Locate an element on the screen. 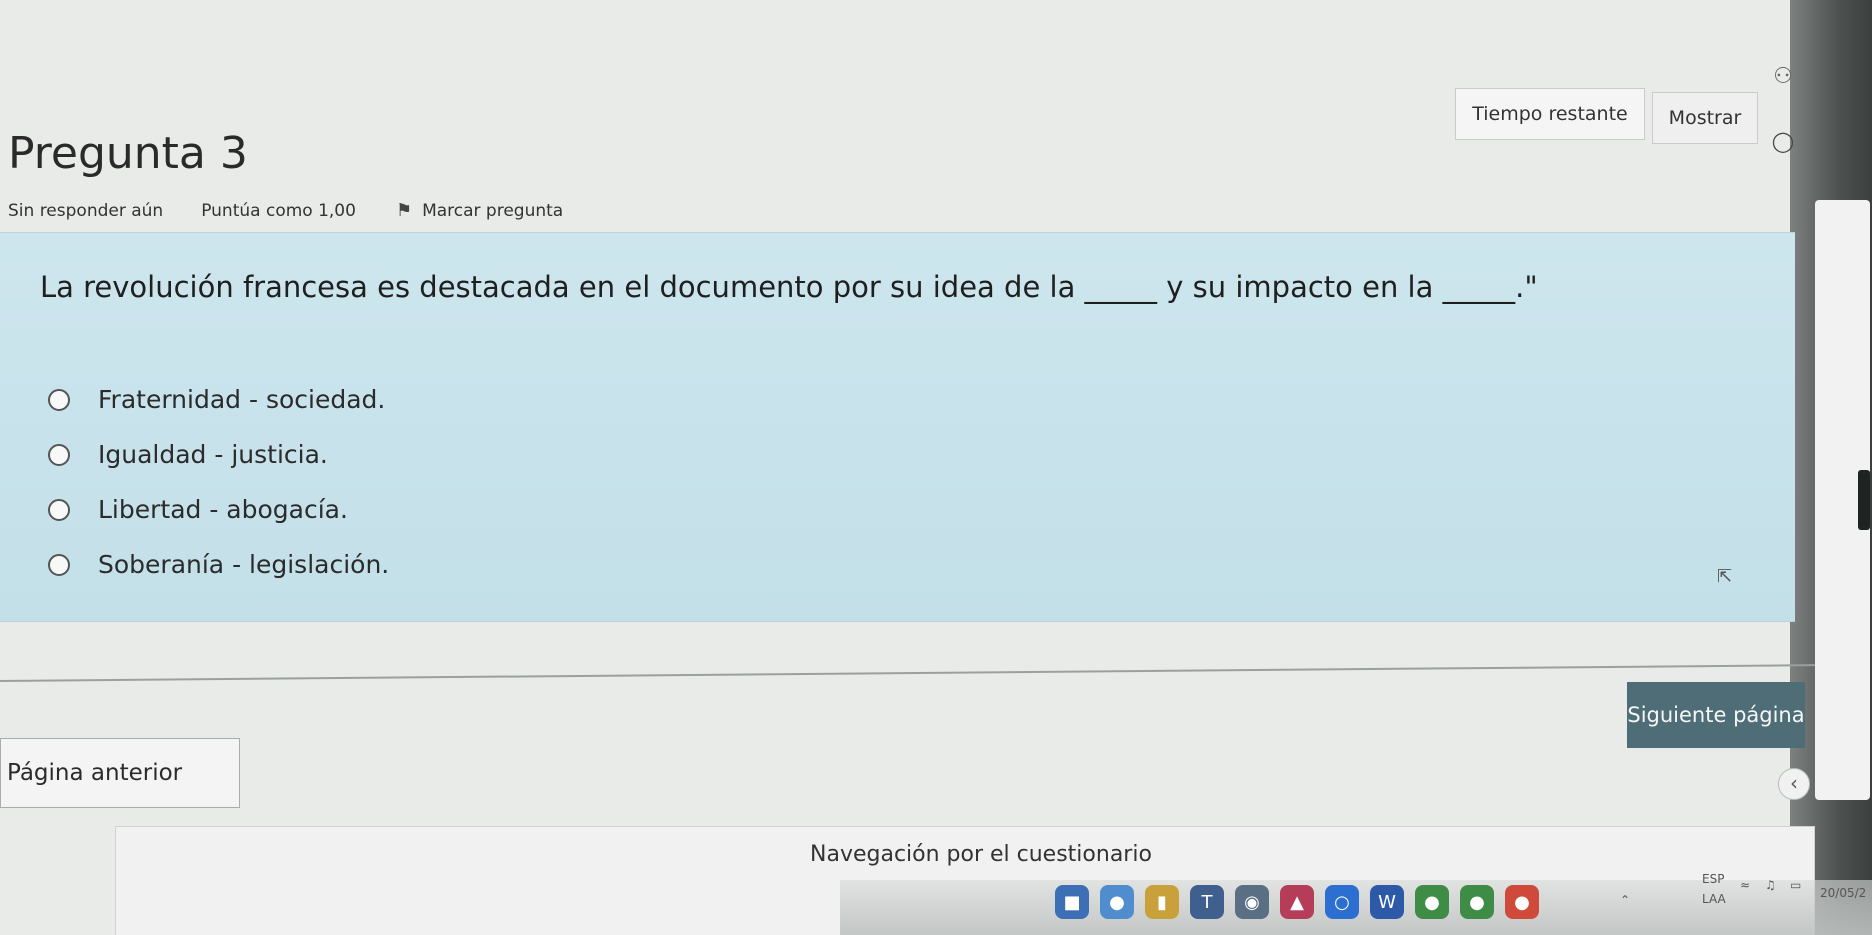 The image size is (1872, 935). timer-label: Tiempo restante is located at coordinates (1550, 114).